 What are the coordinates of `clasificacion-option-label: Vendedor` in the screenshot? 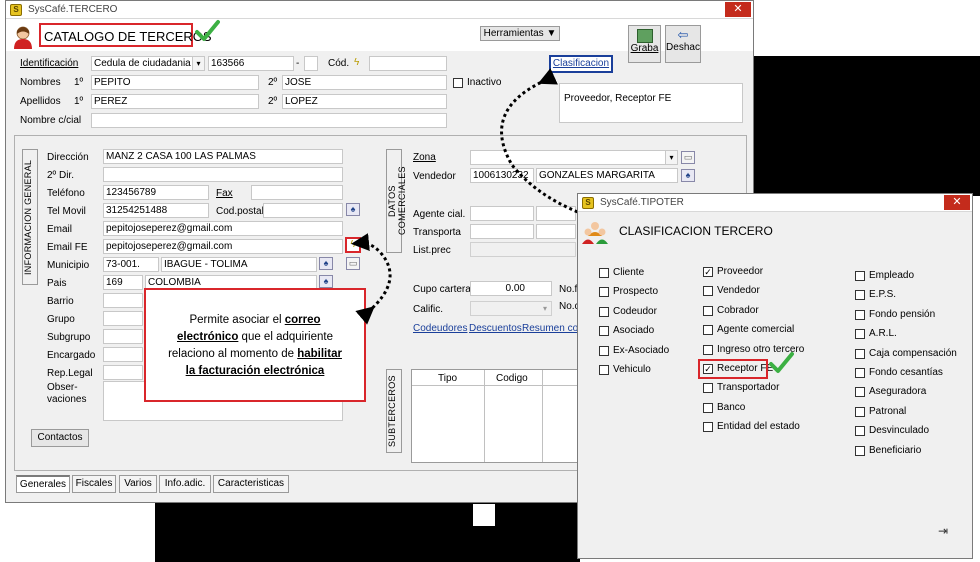 It's located at (738, 291).